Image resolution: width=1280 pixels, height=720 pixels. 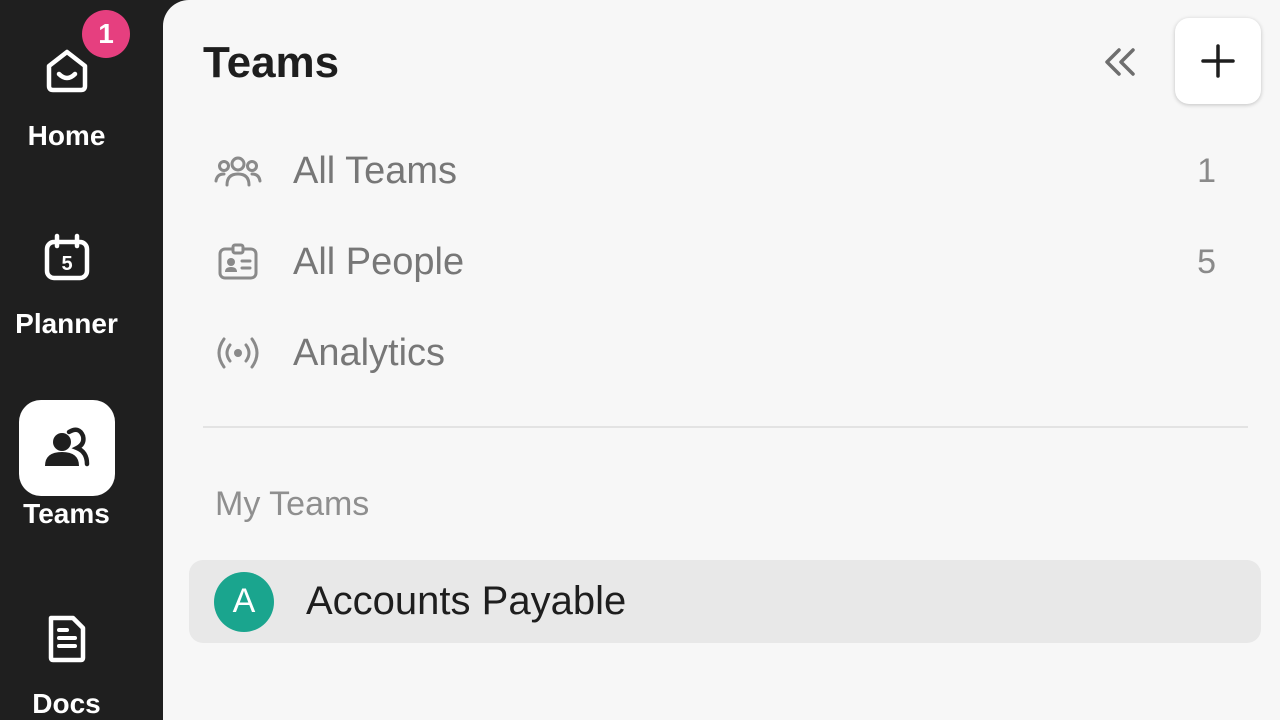 I want to click on rail-item-teams: Teams, so click(x=66, y=465).